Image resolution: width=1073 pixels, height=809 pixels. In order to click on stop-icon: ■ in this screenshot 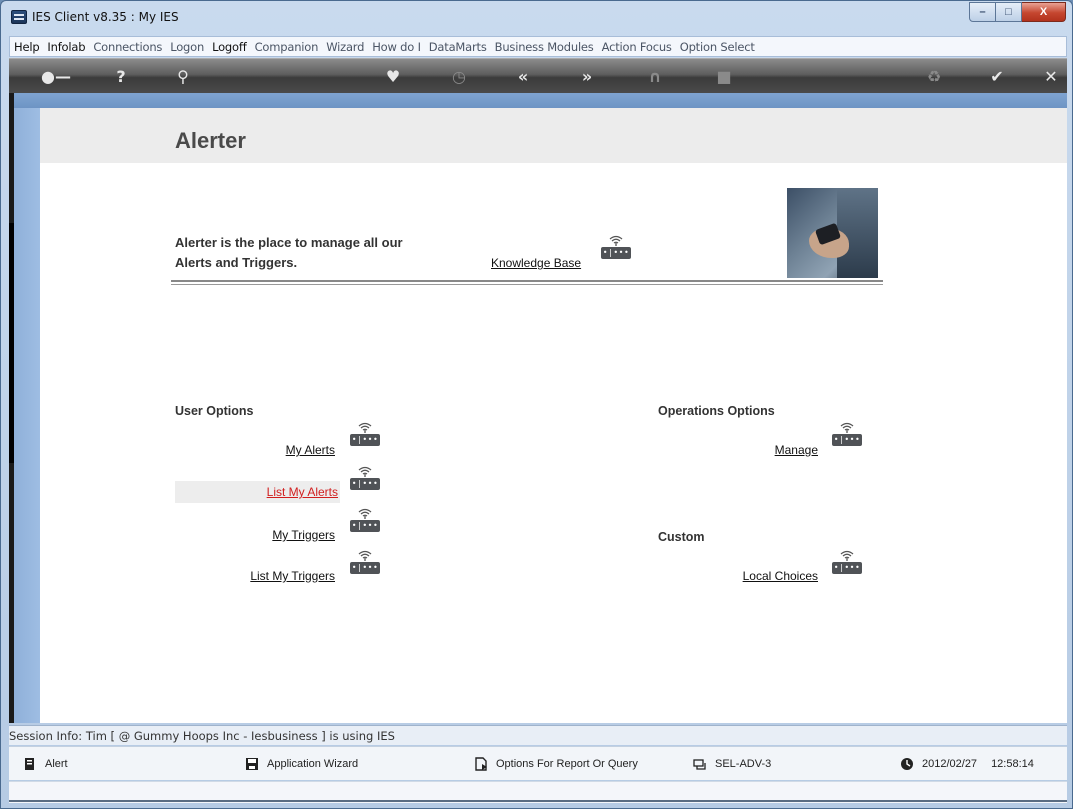, I will do `click(724, 76)`.